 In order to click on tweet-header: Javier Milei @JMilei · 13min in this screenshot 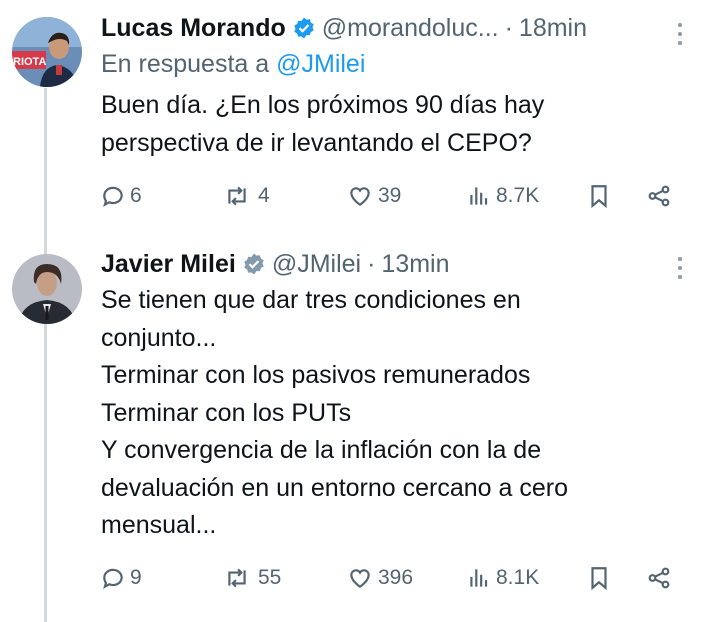, I will do `click(391, 264)`.